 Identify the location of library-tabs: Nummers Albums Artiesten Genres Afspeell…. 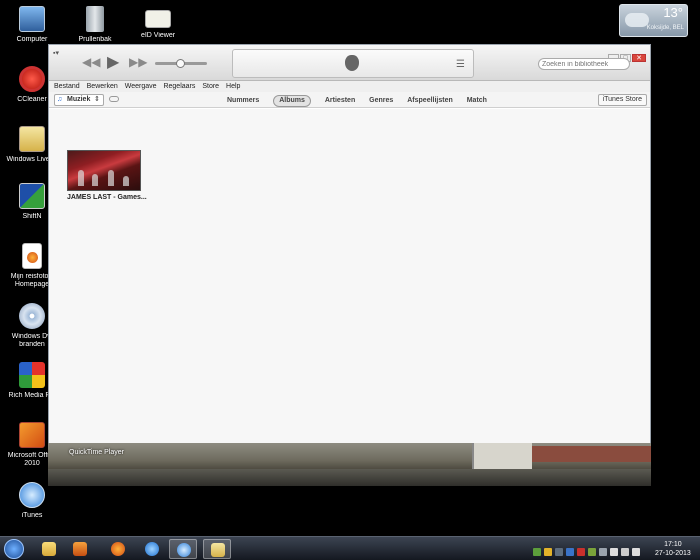
(363, 101).